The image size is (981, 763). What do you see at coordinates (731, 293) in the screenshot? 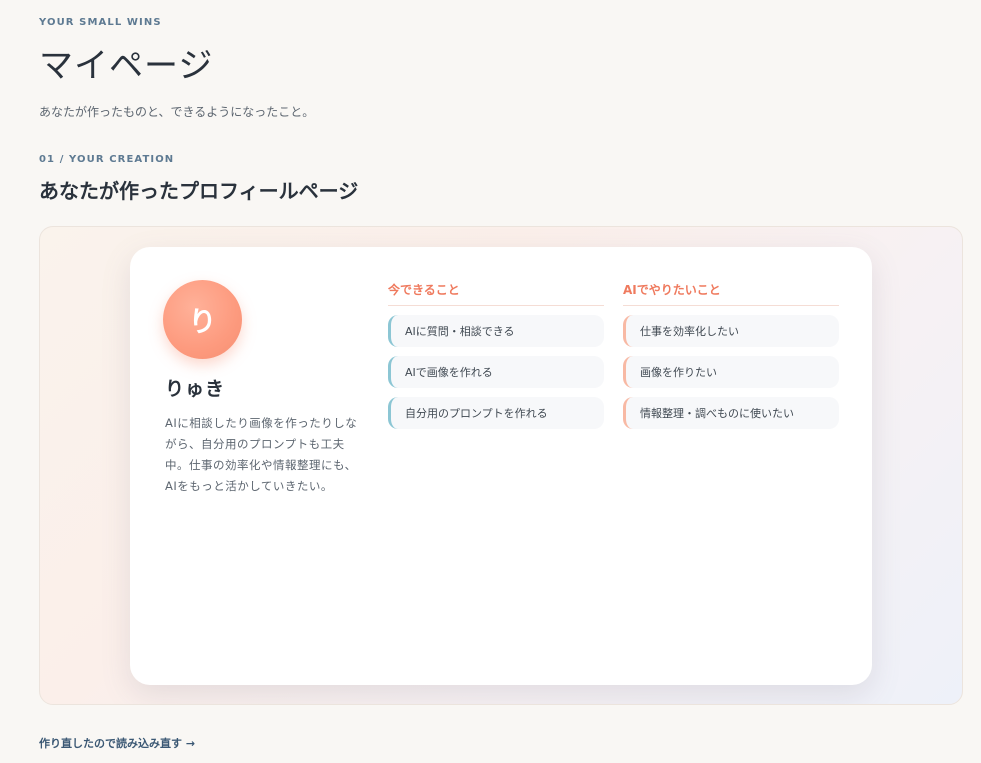
I see `want-to-do-heading: AIでやりたいこと` at bounding box center [731, 293].